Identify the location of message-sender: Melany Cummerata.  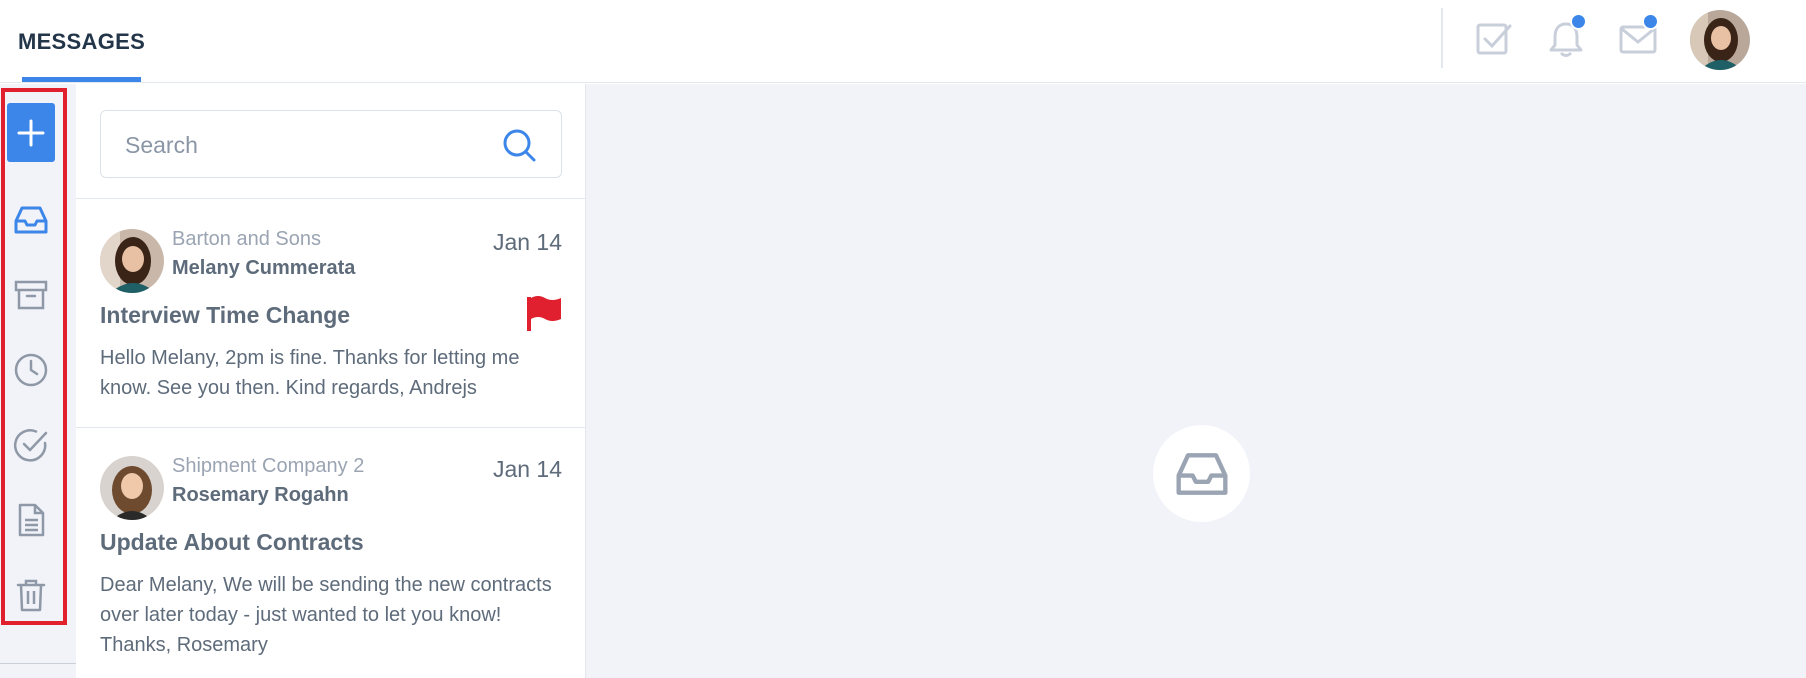
(264, 268).